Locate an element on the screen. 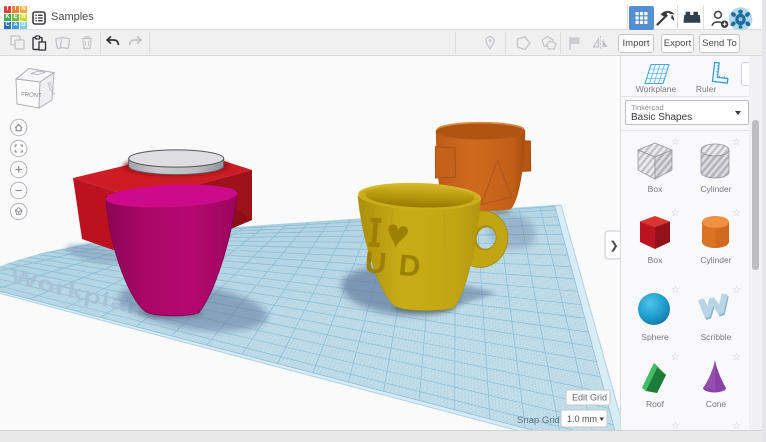 This screenshot has width=766, height=442. svg-text: 1.0 mm is located at coordinates (582, 419).